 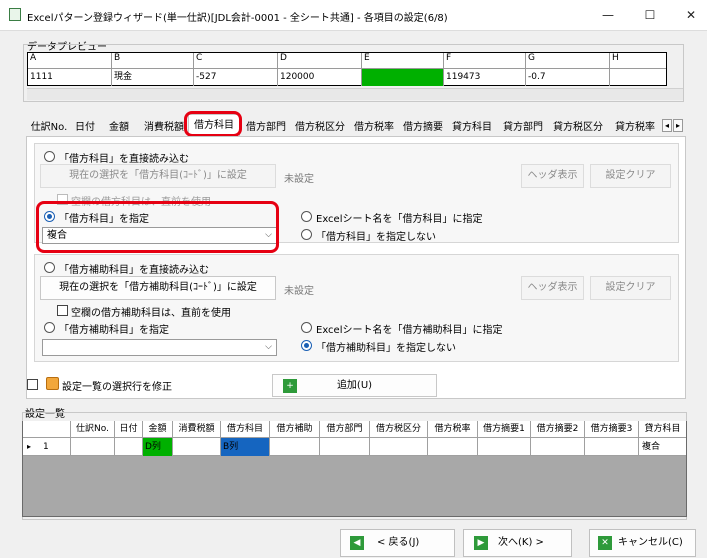 I want to click on preview-col-header: G, so click(x=568, y=61).